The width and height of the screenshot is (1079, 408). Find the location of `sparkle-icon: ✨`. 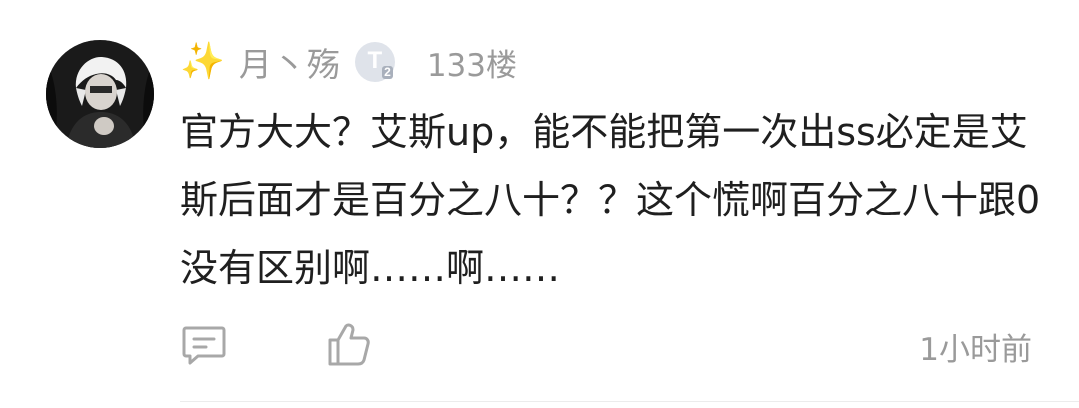

sparkle-icon: ✨ is located at coordinates (202, 61).